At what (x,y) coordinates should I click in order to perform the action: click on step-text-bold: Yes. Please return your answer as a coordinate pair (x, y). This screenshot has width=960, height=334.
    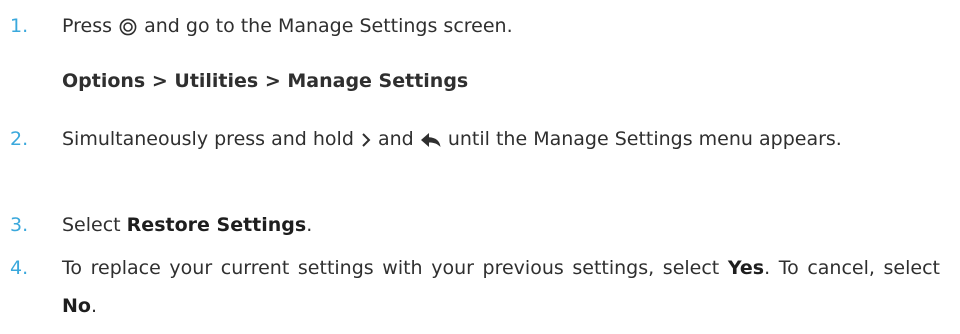
    Looking at the image, I should click on (746, 268).